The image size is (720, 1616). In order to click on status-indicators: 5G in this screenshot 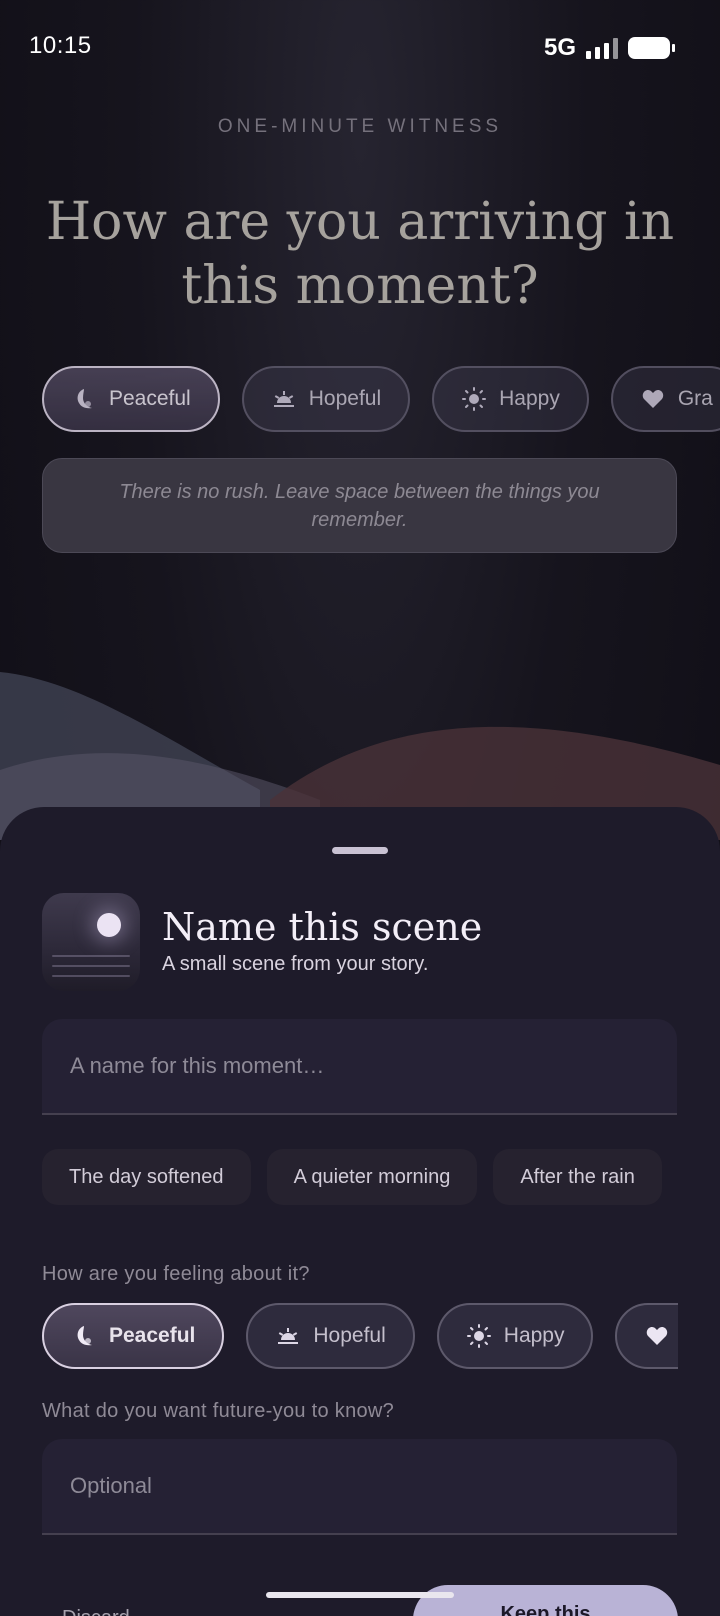, I will do `click(609, 48)`.